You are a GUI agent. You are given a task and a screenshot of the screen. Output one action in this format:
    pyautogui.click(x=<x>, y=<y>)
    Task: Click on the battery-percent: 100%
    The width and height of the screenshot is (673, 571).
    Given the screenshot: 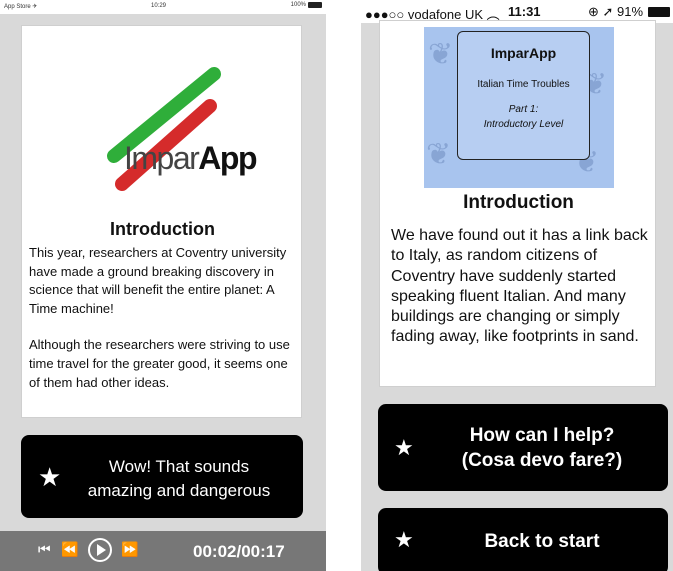 What is the action you would take?
    pyautogui.click(x=298, y=5)
    